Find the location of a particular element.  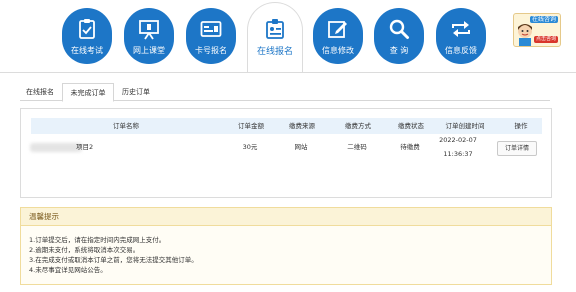

column-header-created-time: 订单创建时间 is located at coordinates (465, 126).